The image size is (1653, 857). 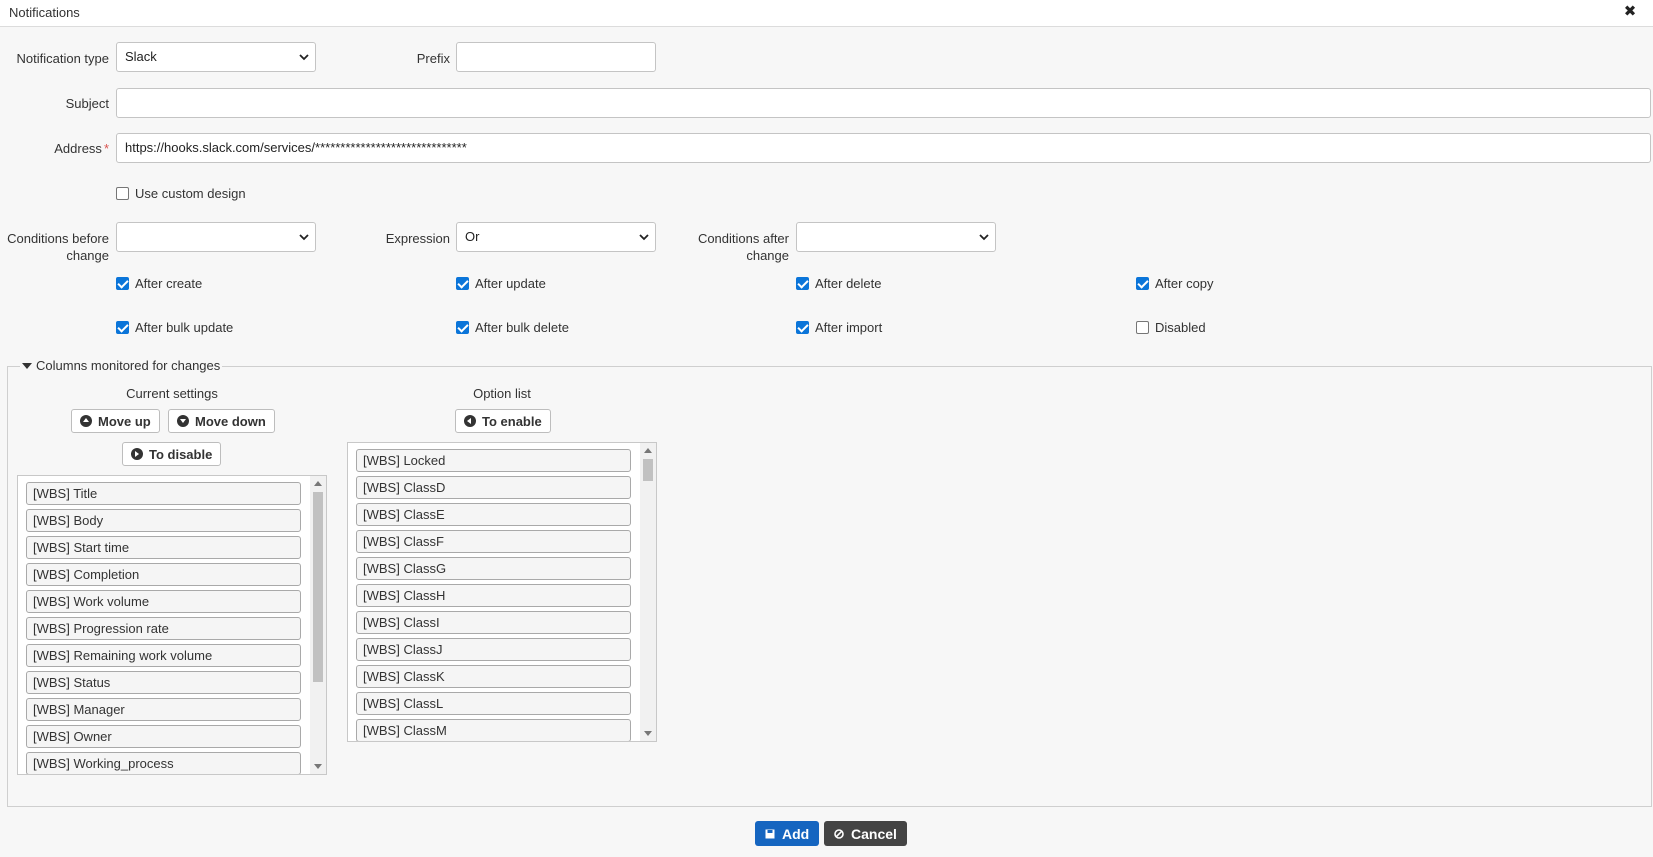 What do you see at coordinates (502, 393) in the screenshot?
I see `option-list-caption: Option list` at bounding box center [502, 393].